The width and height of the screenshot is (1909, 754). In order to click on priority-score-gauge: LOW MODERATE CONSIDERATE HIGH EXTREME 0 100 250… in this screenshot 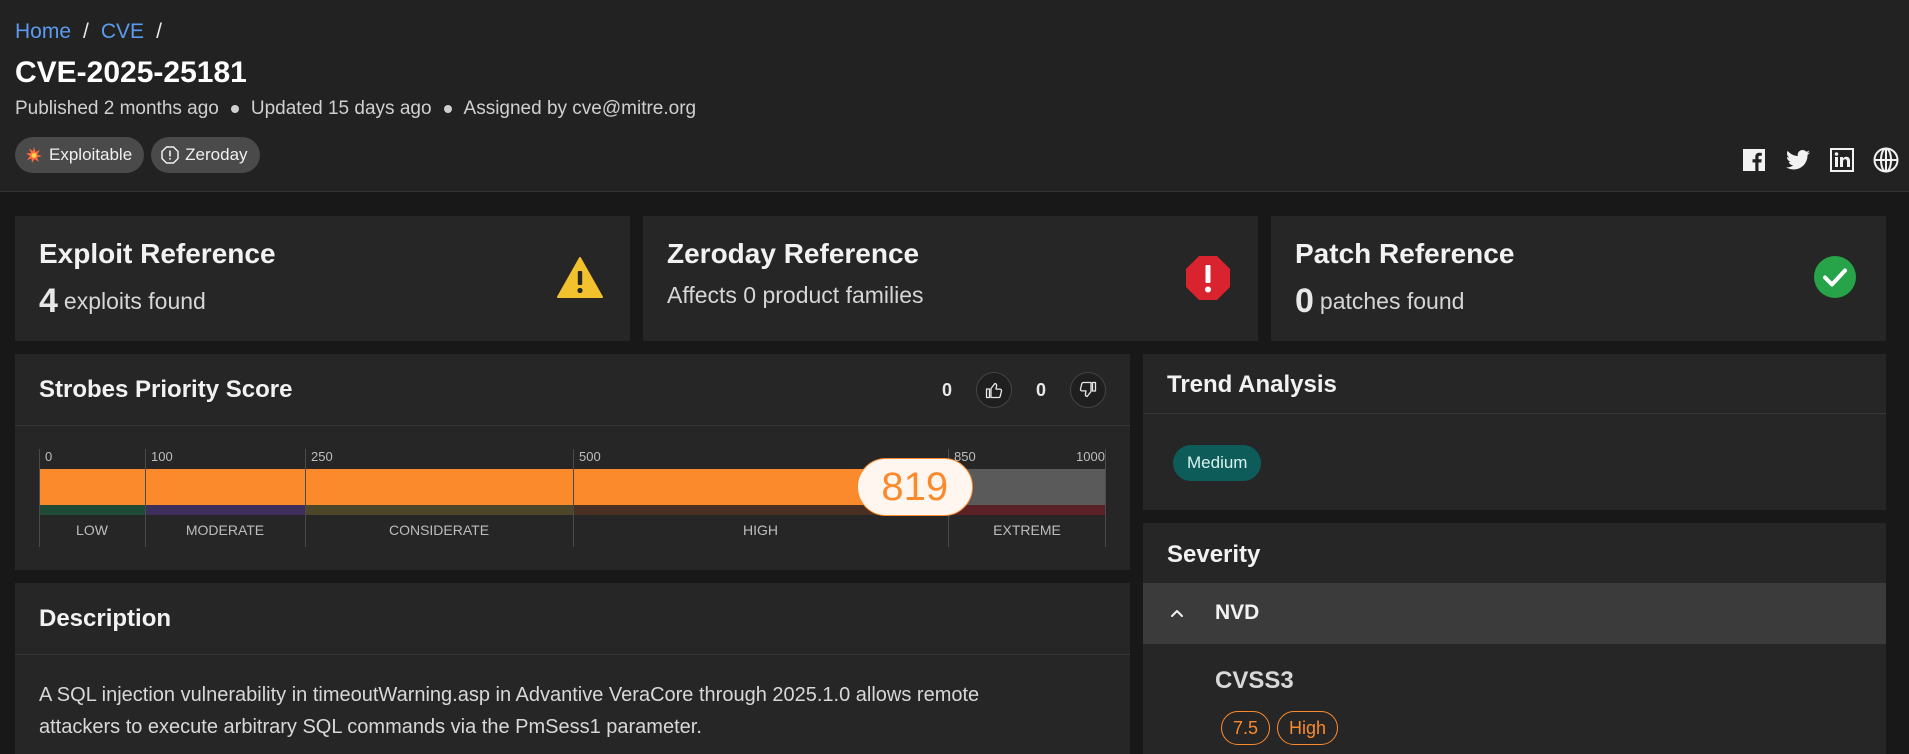, I will do `click(572, 504)`.